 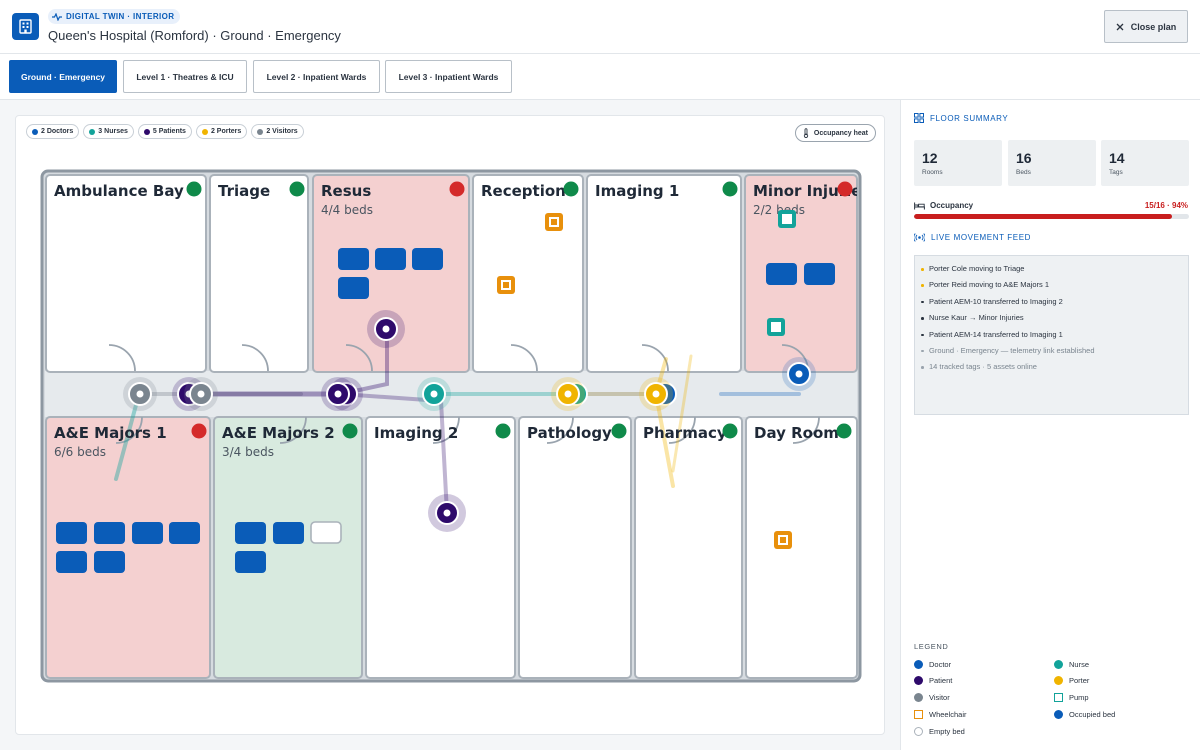 What do you see at coordinates (1054, 335) in the screenshot?
I see `feed-item: Patient AEM-14 transferred to Imaging 1` at bounding box center [1054, 335].